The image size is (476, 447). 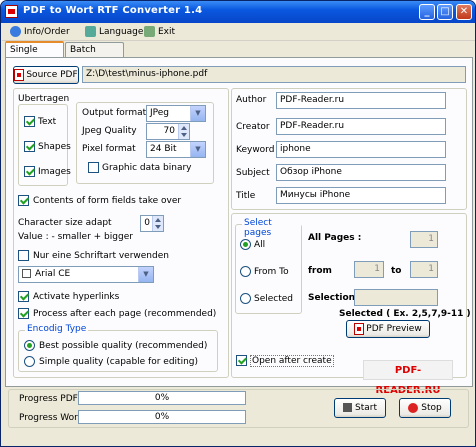 What do you see at coordinates (160, 113) in the screenshot?
I see `output-format-value: JPeg` at bounding box center [160, 113].